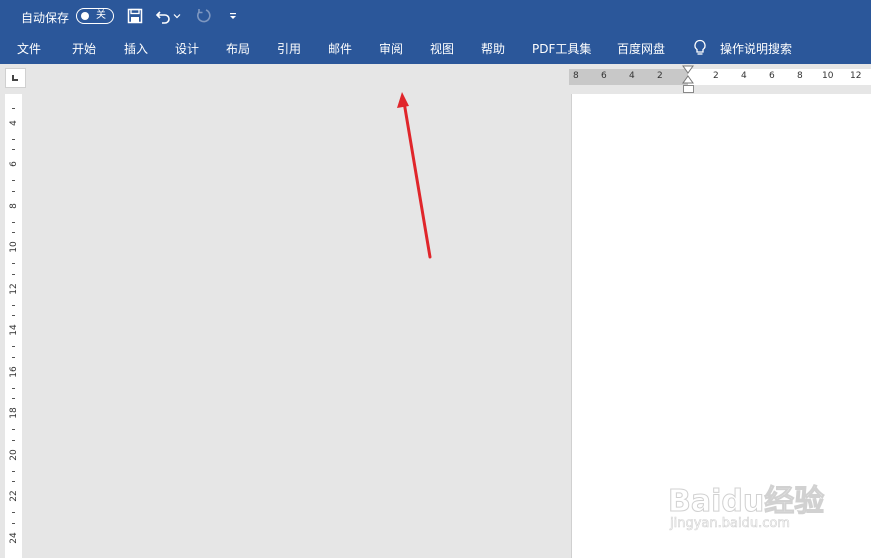  I want to click on tab-references: 引用, so click(289, 48).